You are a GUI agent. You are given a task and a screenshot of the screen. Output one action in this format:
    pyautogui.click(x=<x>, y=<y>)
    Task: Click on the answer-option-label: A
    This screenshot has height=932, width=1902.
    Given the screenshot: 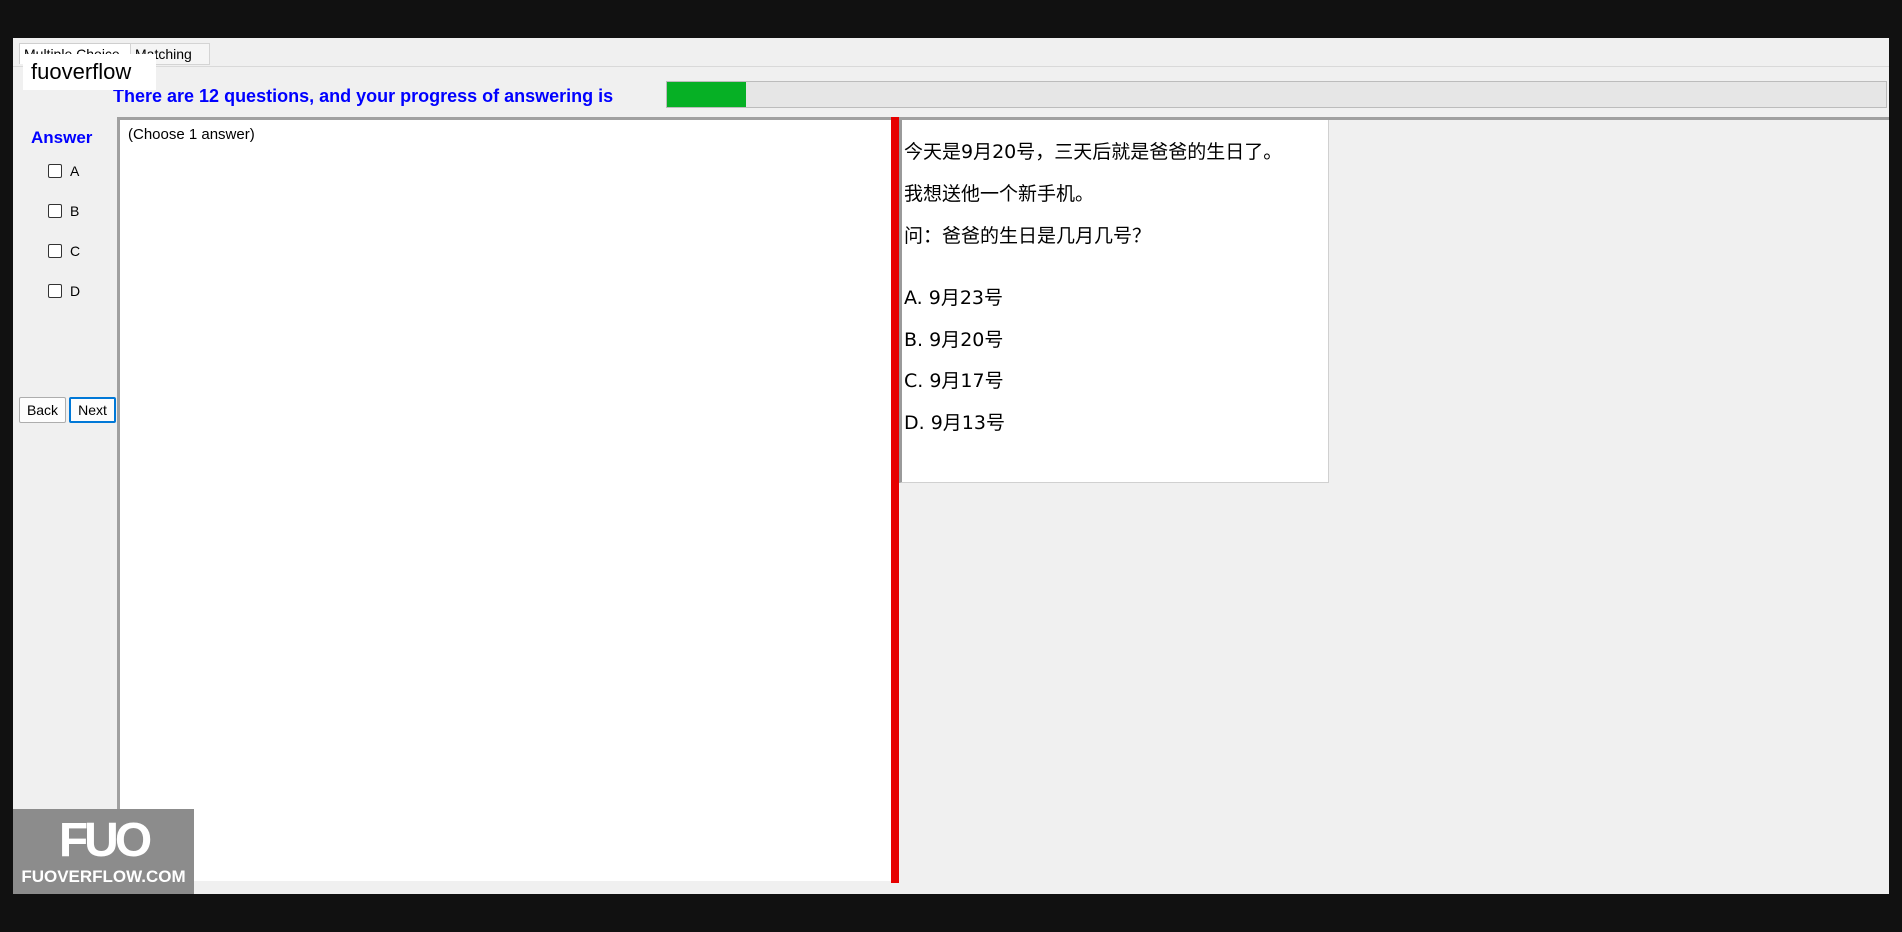 What is the action you would take?
    pyautogui.click(x=75, y=171)
    